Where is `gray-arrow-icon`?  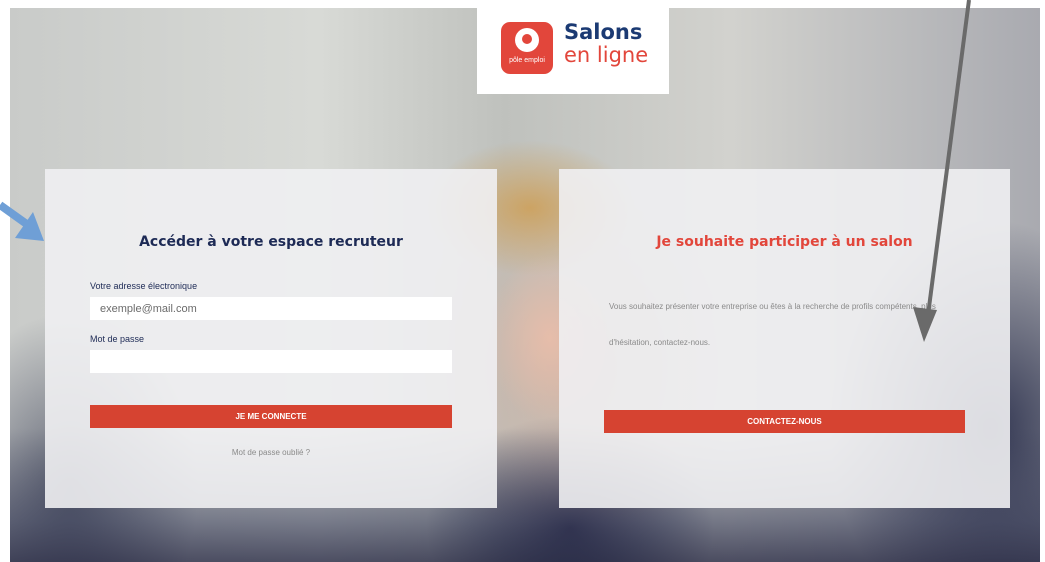 gray-arrow-icon is located at coordinates (942, 171).